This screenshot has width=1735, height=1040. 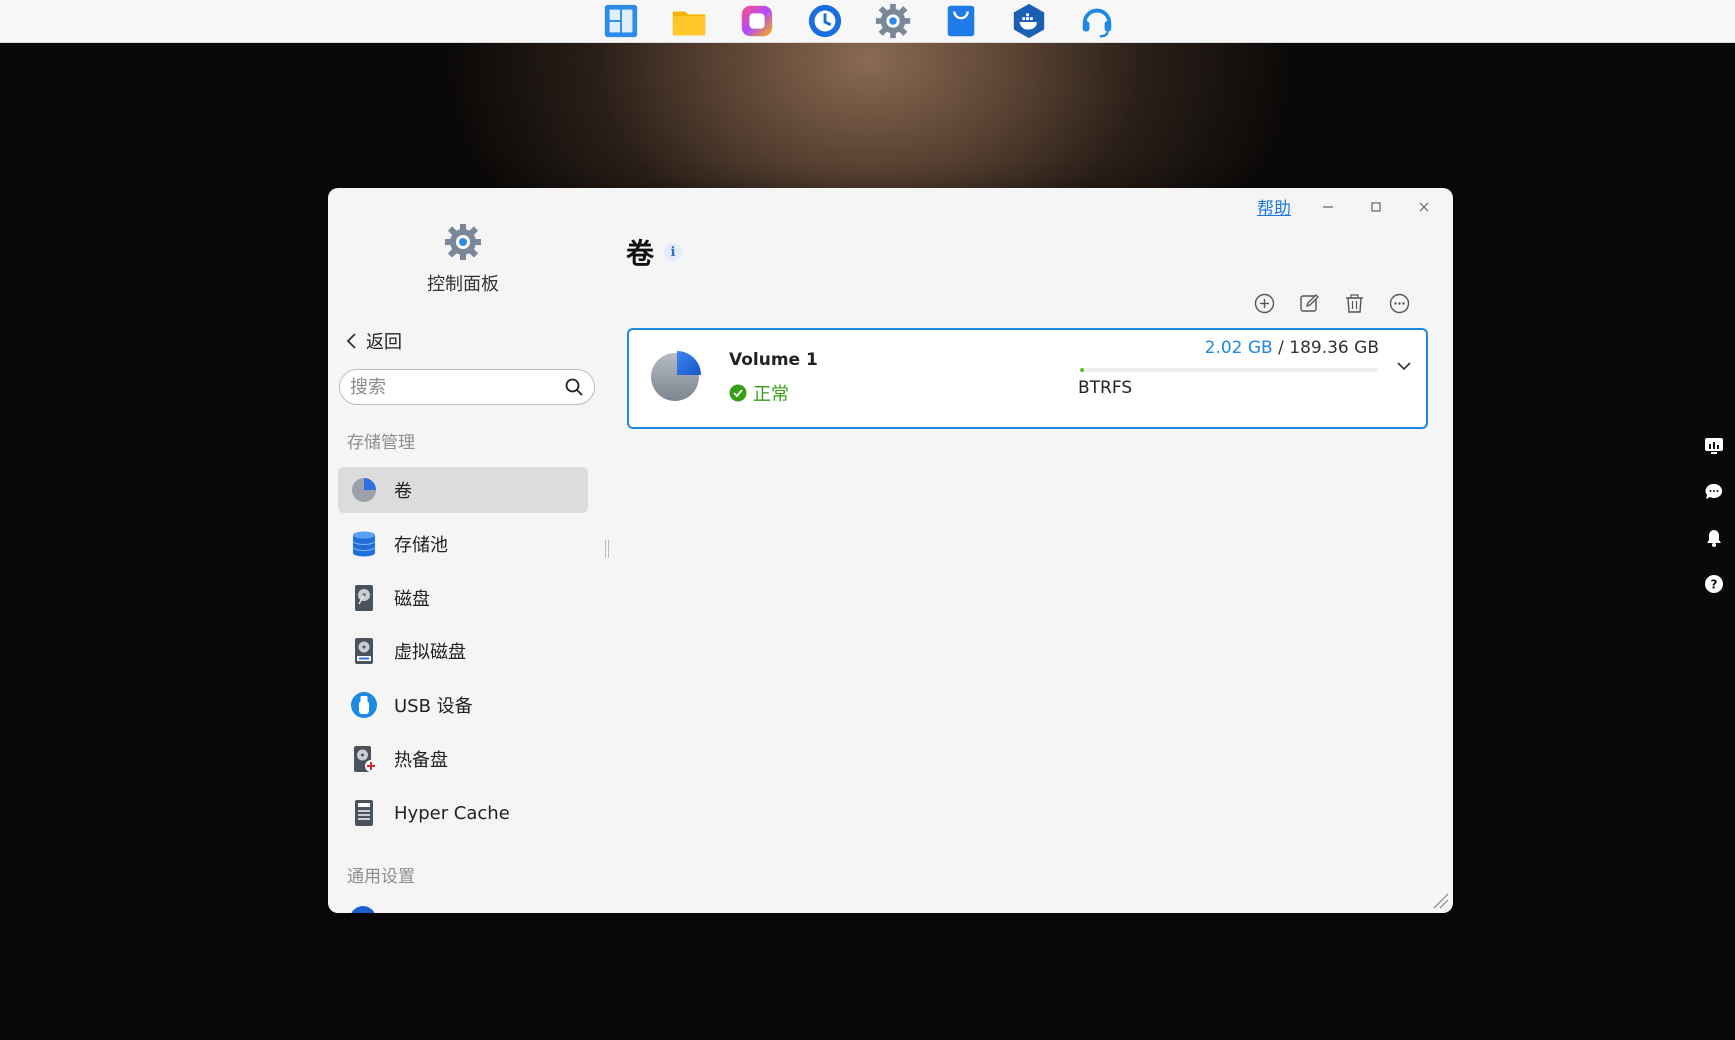 What do you see at coordinates (771, 394) in the screenshot?
I see `volume-status-text: 正常` at bounding box center [771, 394].